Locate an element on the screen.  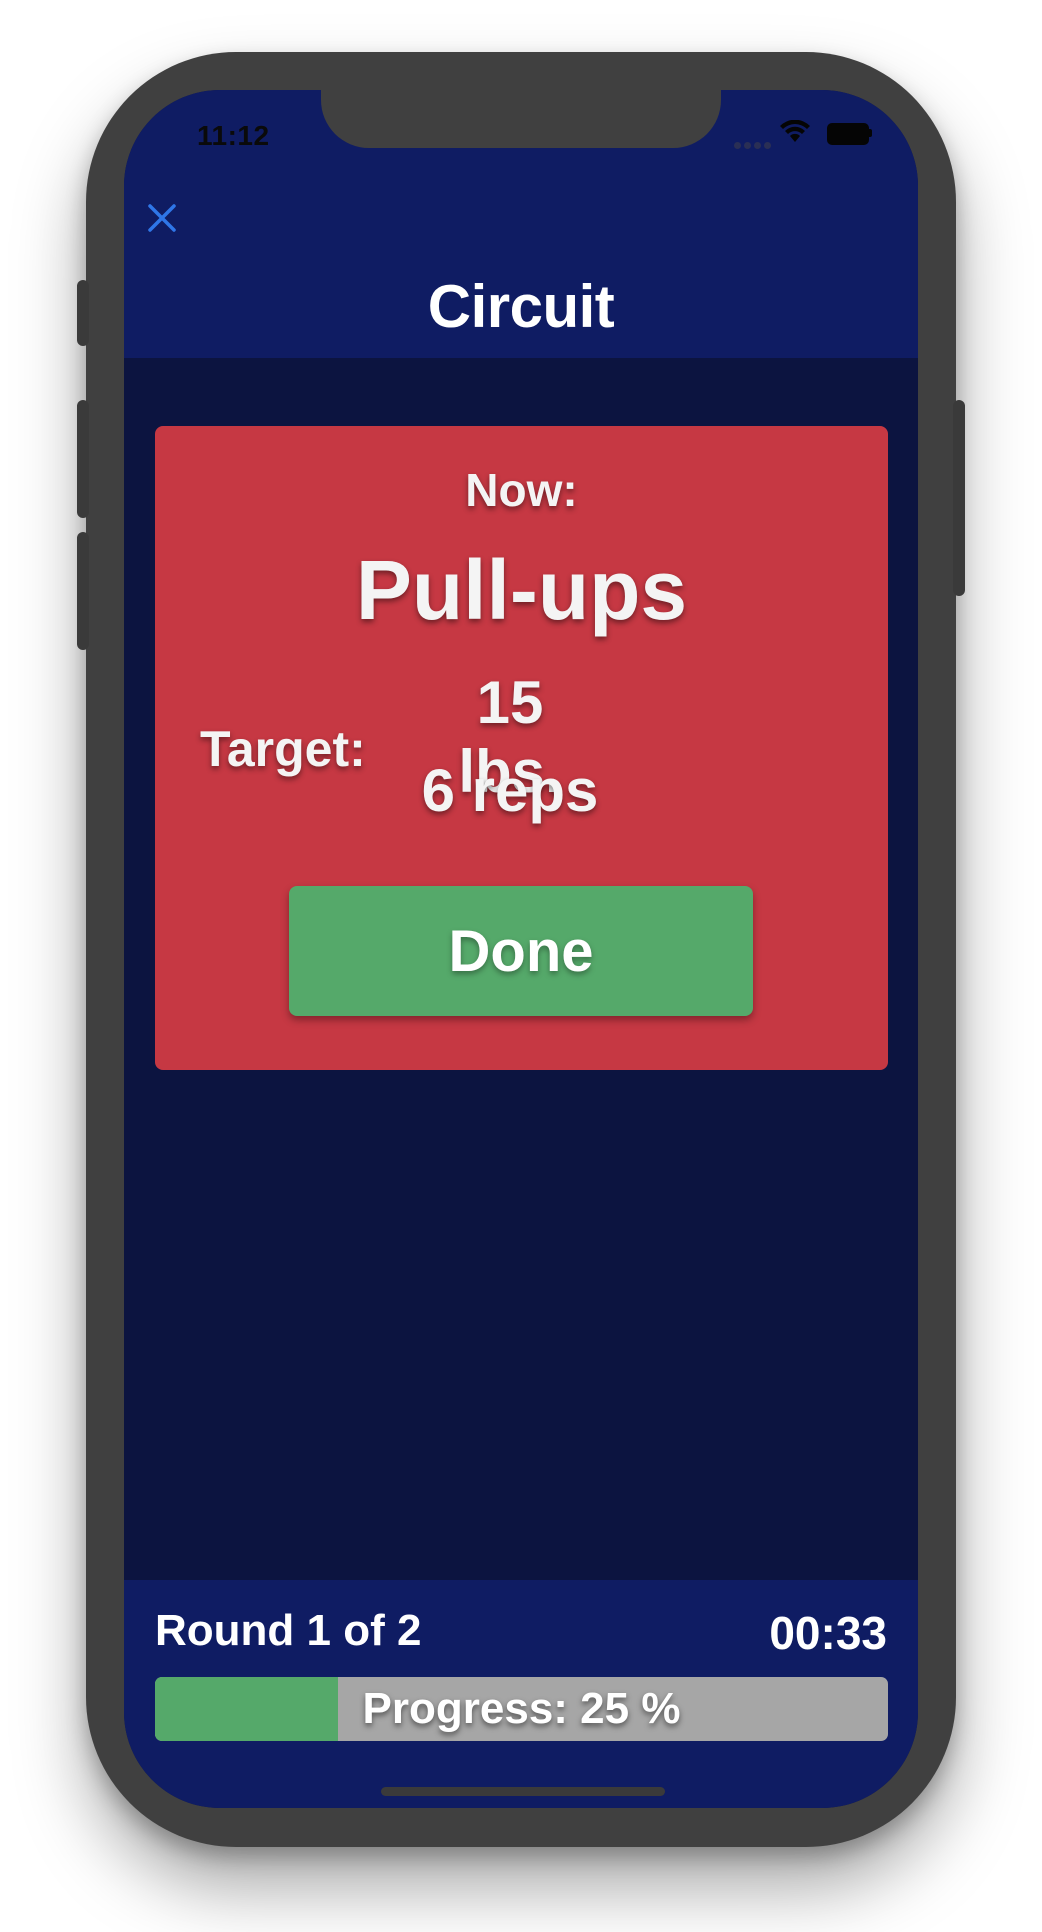
cellular-signal-icon is located at coordinates (754, 145).